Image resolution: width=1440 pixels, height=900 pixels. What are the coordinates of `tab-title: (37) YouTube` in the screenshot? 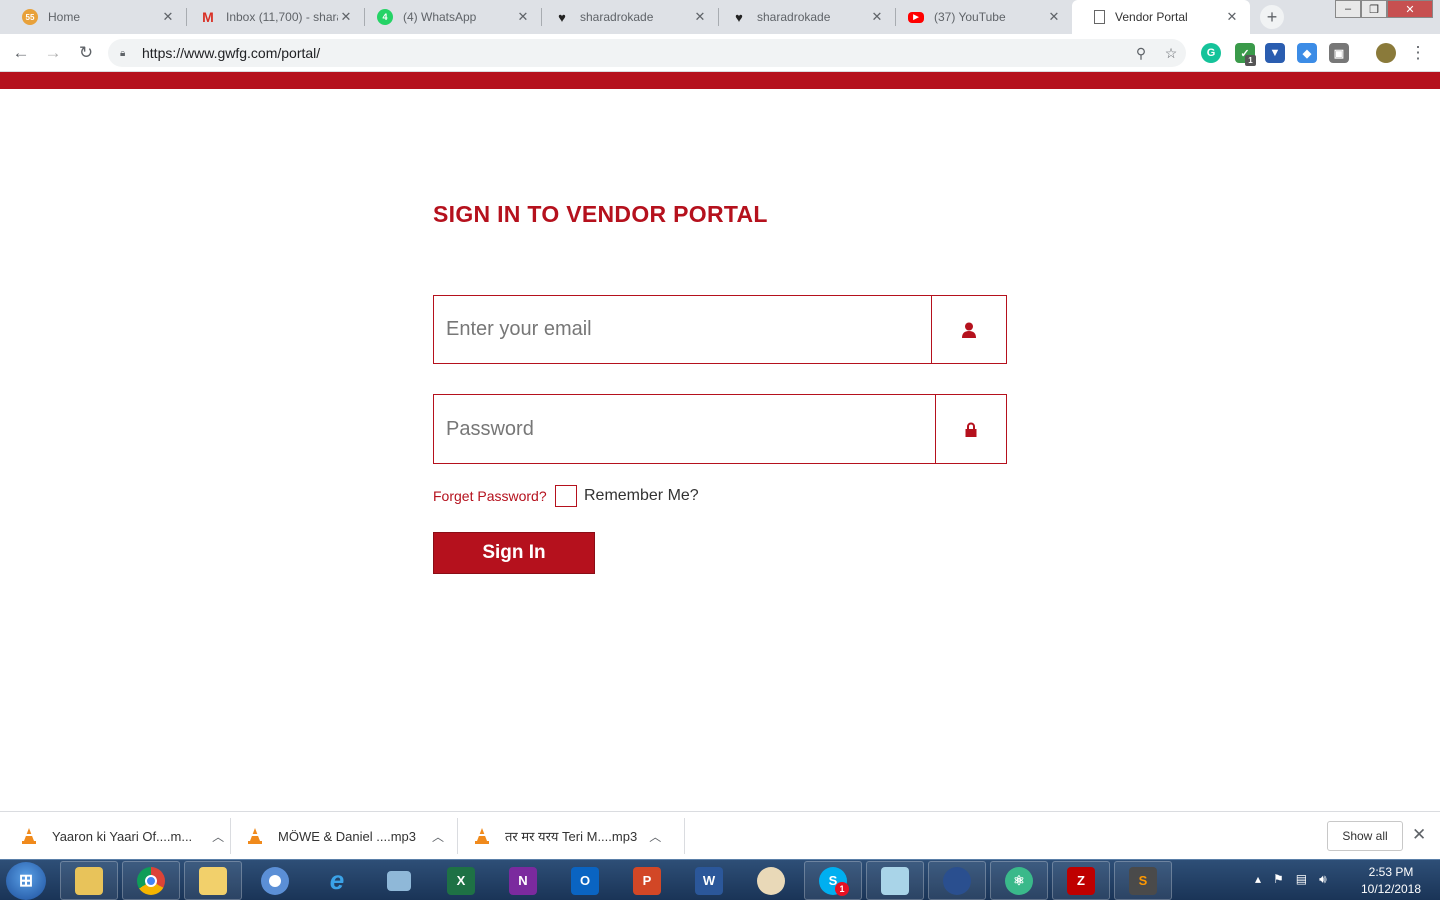 It's located at (970, 17).